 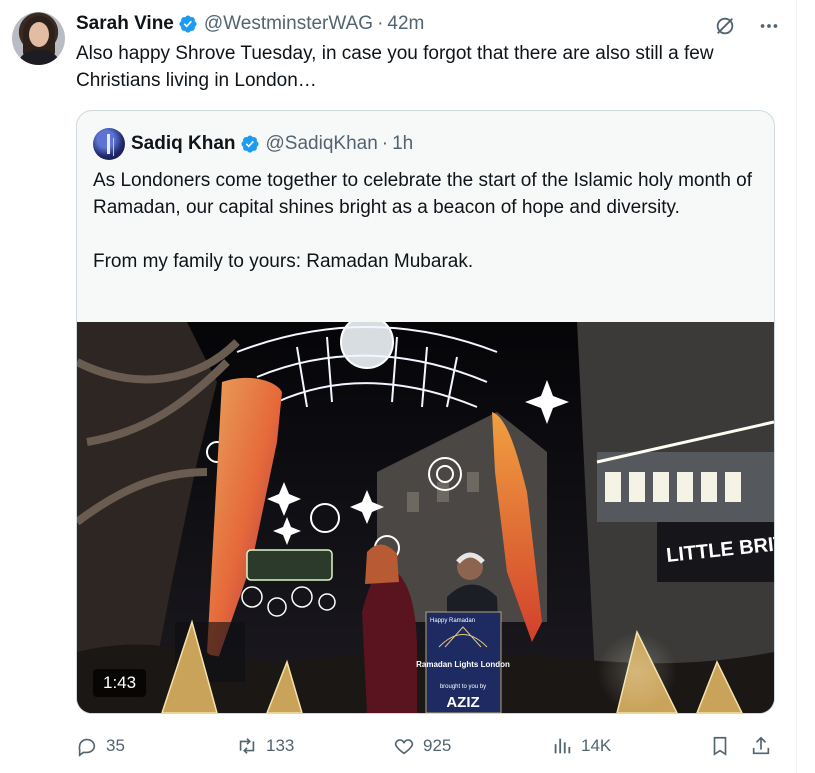 I want to click on bookmark-button, so click(x=720, y=746).